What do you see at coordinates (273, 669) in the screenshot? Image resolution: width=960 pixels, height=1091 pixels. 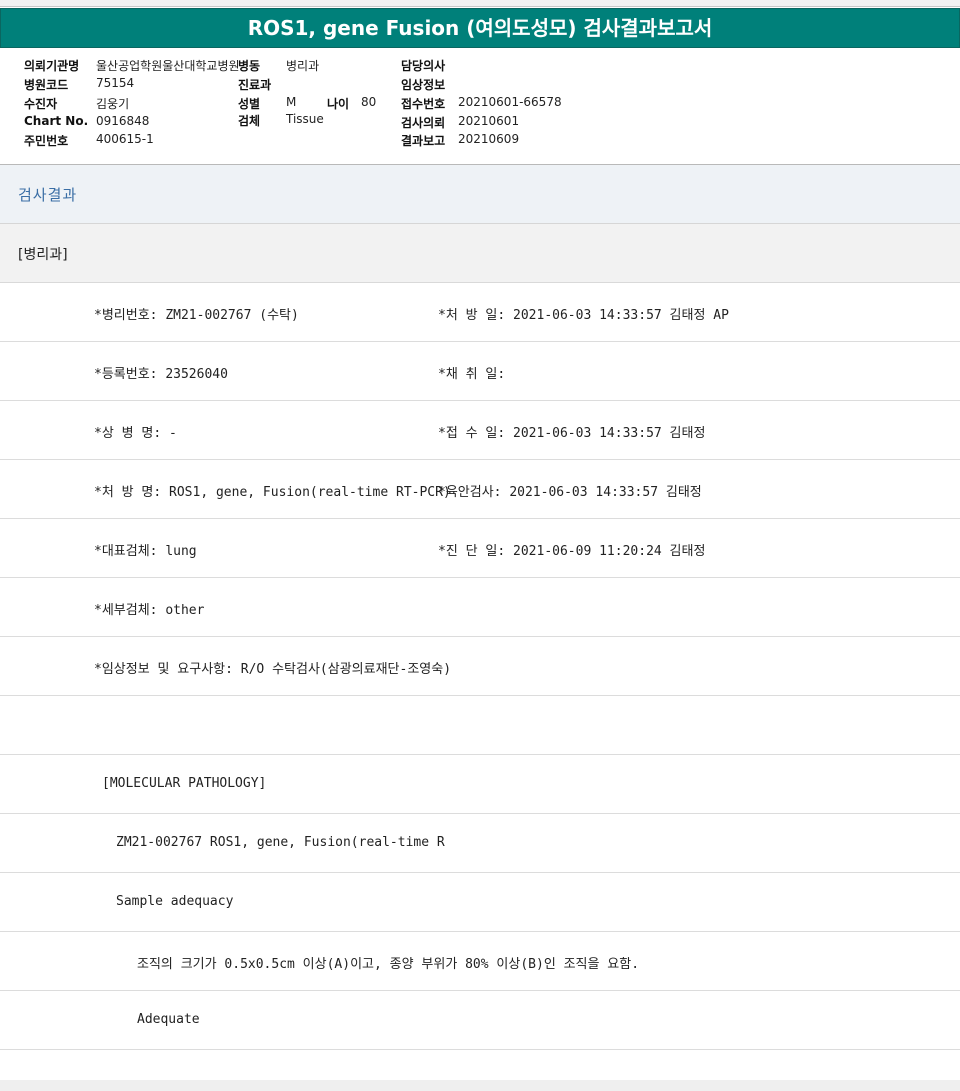 I see `clinical-request: *임상정보 및 요구사항: R/O 수탁검사(삼광의료재단-조영숙)` at bounding box center [273, 669].